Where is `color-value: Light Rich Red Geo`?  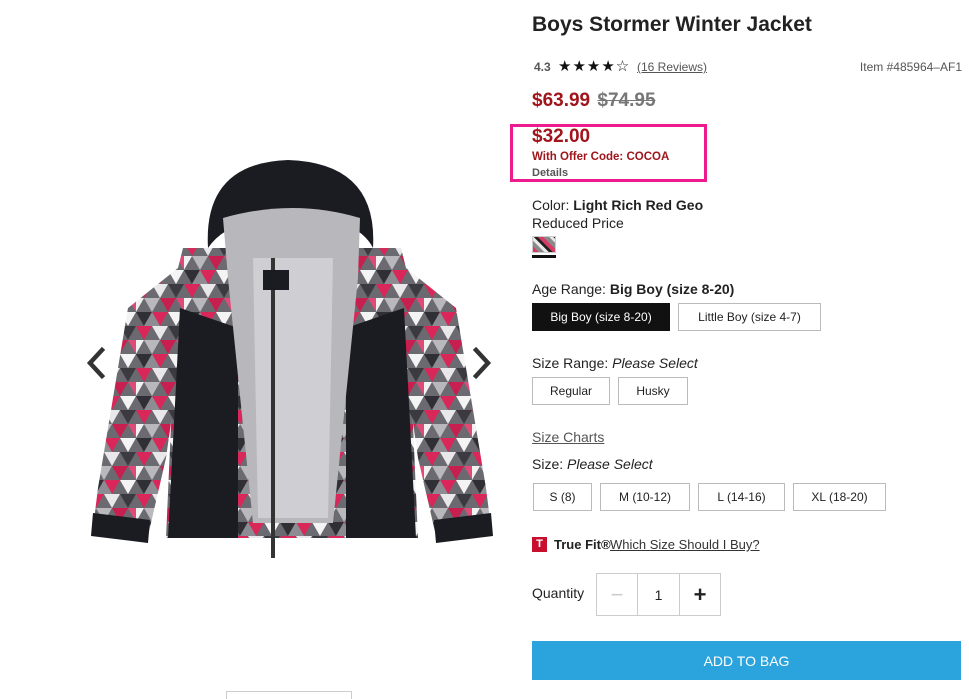 color-value: Light Rich Red Geo is located at coordinates (638, 205).